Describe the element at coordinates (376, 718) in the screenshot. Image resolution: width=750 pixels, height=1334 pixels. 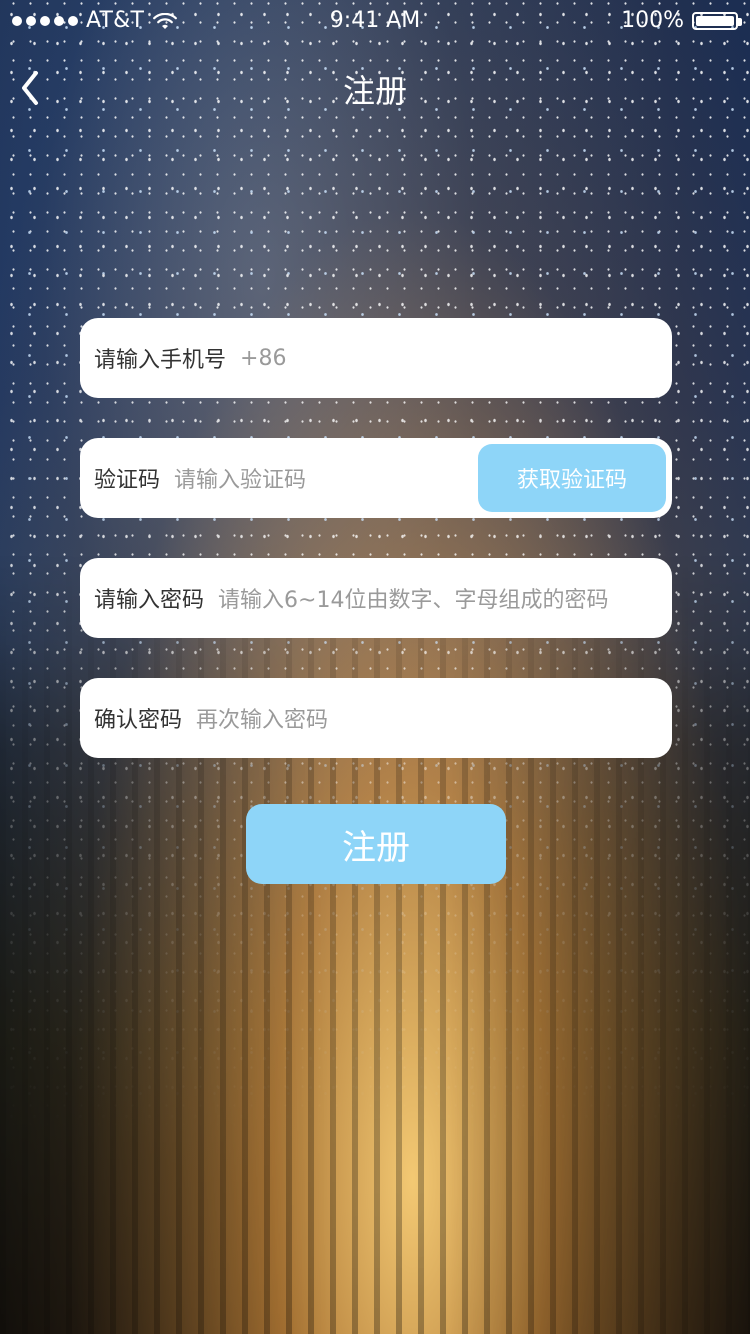
I see `confirm-password-field: 确认密码 再次输入密码` at that location.